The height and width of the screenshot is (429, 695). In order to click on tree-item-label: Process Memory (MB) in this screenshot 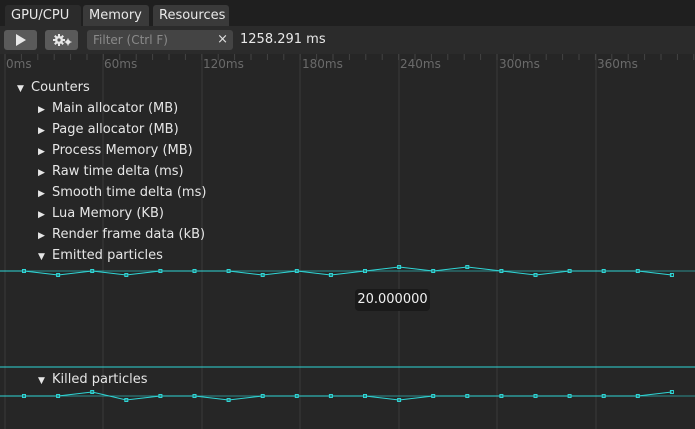, I will do `click(122, 150)`.